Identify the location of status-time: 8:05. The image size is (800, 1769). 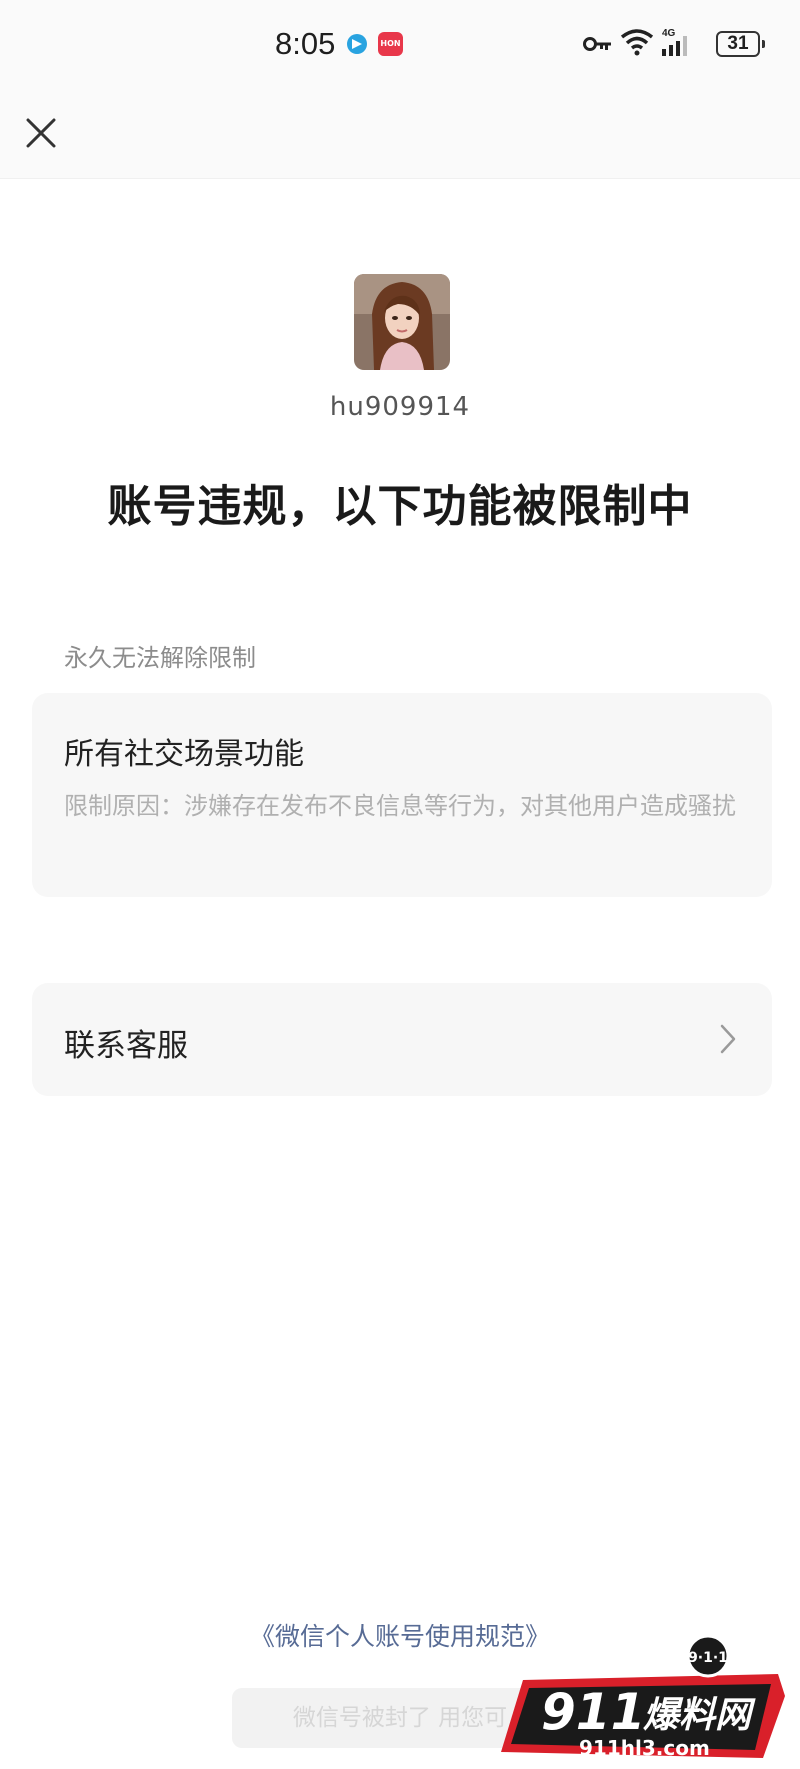
(305, 43).